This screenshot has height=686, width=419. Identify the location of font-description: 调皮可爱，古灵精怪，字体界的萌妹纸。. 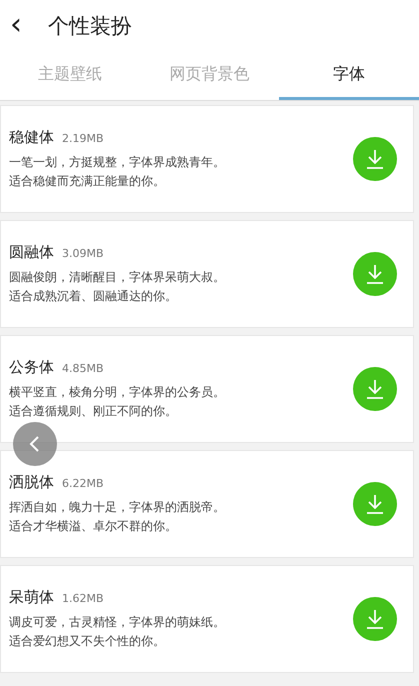
(117, 622).